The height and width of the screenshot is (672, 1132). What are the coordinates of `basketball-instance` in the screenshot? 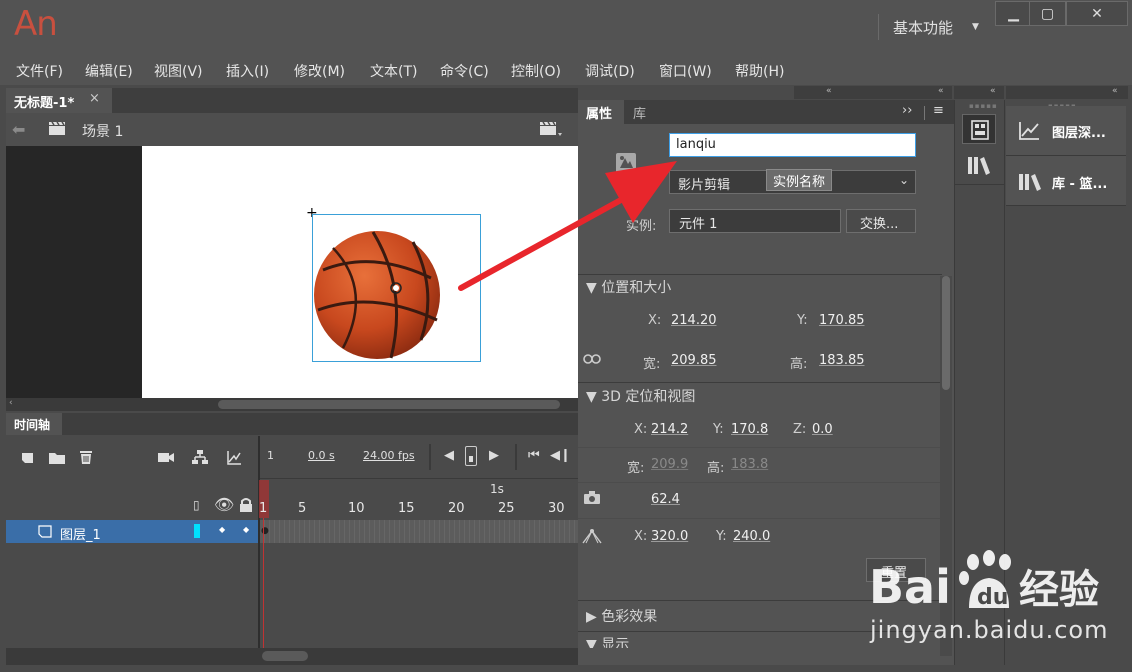 It's located at (377, 295).